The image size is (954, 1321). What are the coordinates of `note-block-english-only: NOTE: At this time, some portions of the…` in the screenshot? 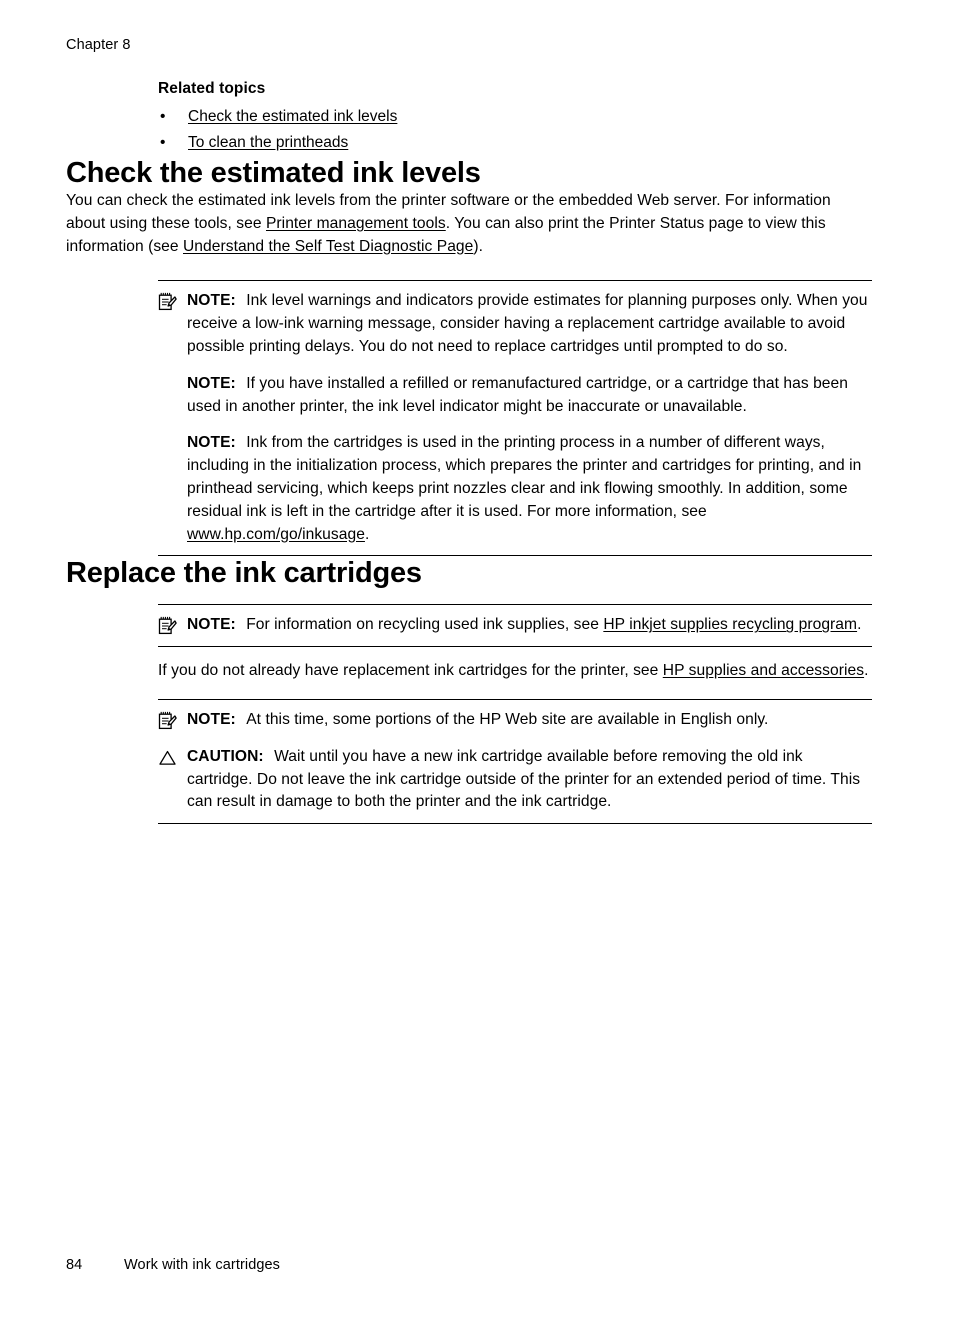 It's located at (515, 720).